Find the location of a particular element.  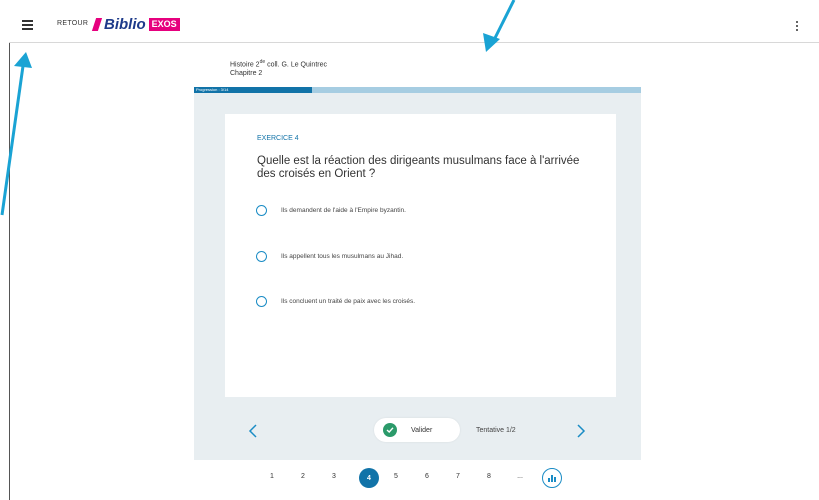

book-chapter: Chapitre 2 is located at coordinates (246, 74).